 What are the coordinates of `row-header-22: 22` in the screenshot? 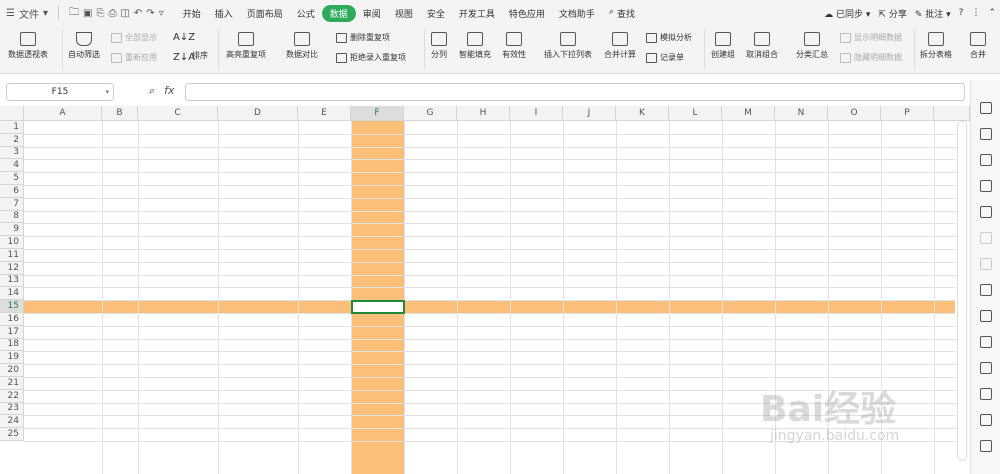 It's located at (12, 396).